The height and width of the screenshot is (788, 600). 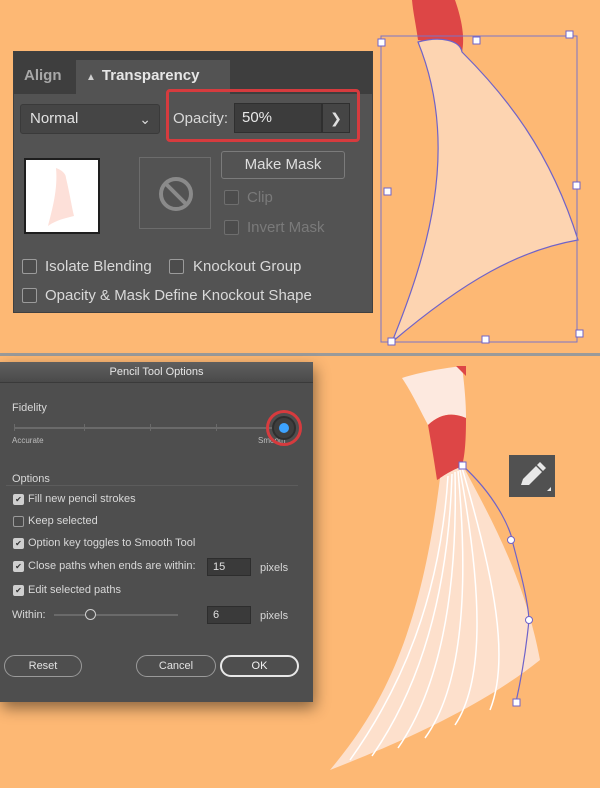 What do you see at coordinates (29, 408) in the screenshot?
I see `fidelity-label: Fidelity` at bounding box center [29, 408].